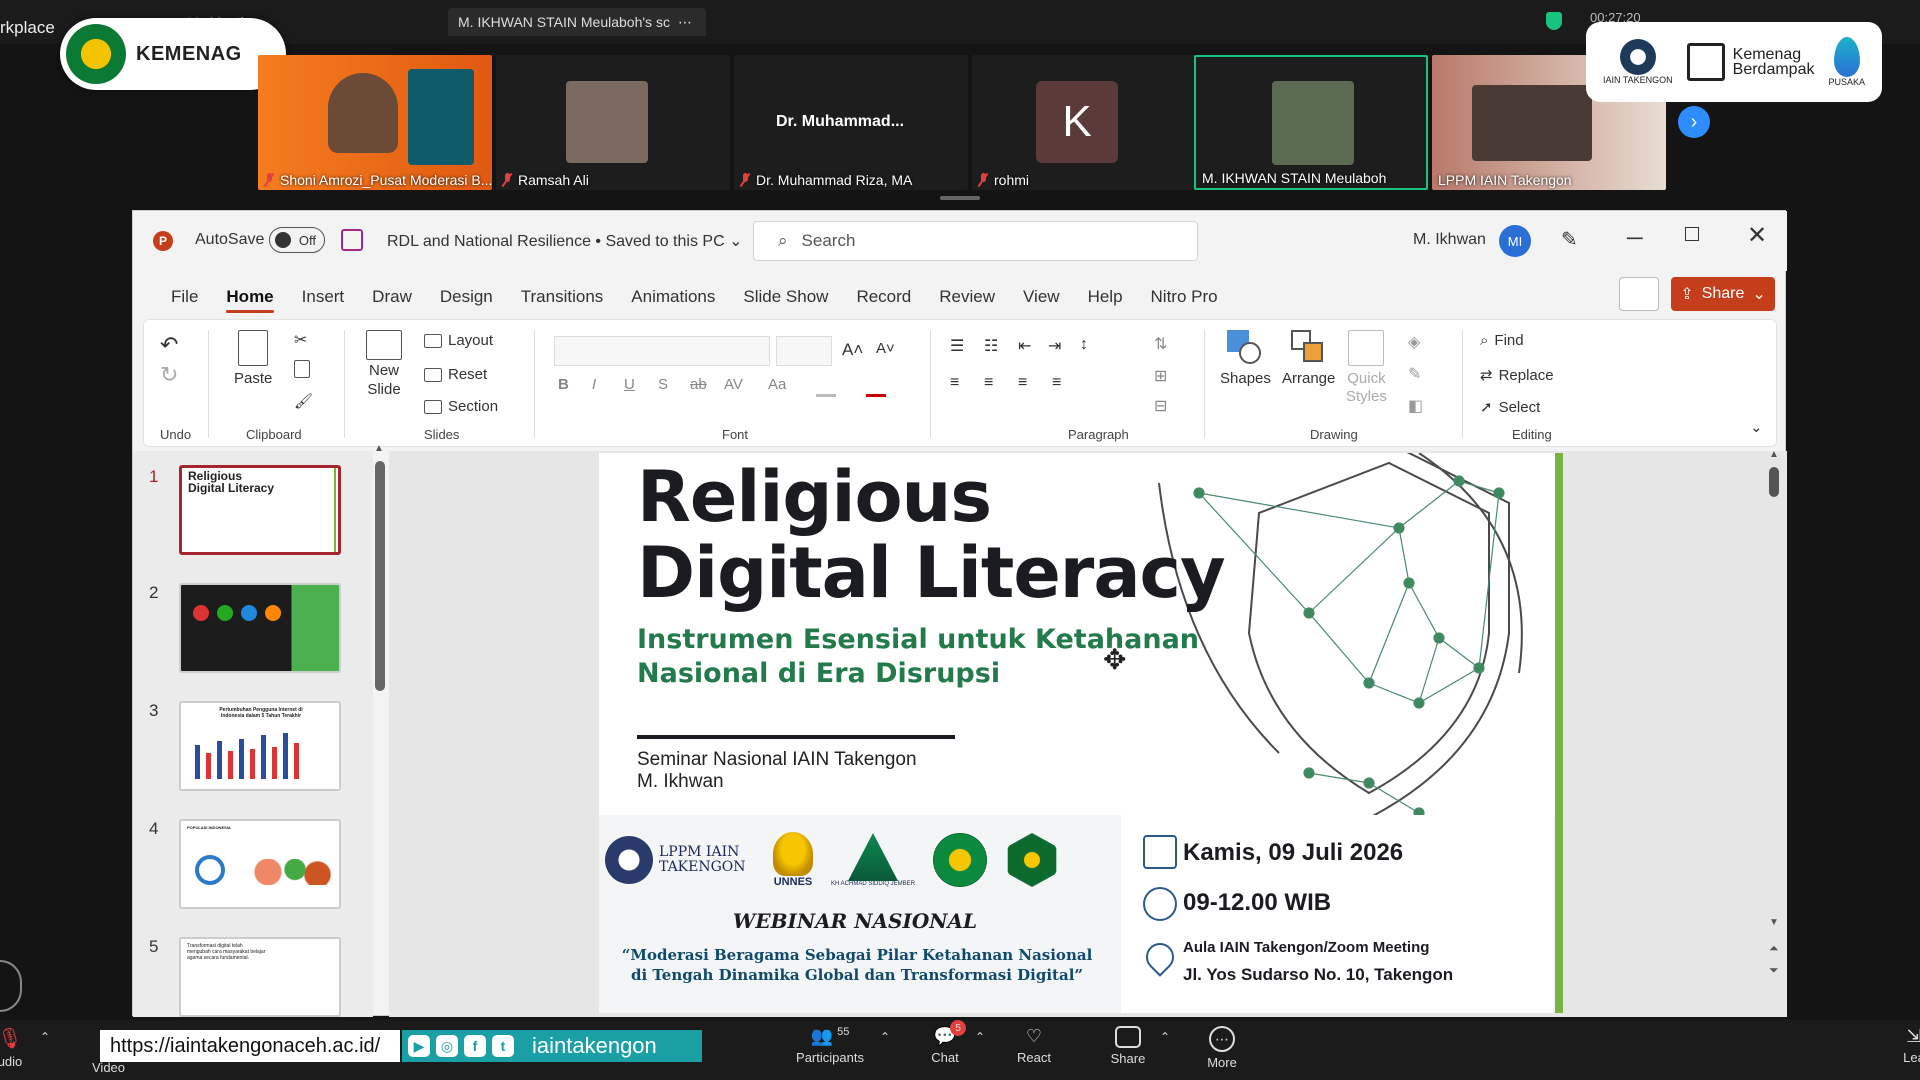 The image size is (1920, 1080). I want to click on participant-tile: K rohmi, so click(1089, 122).